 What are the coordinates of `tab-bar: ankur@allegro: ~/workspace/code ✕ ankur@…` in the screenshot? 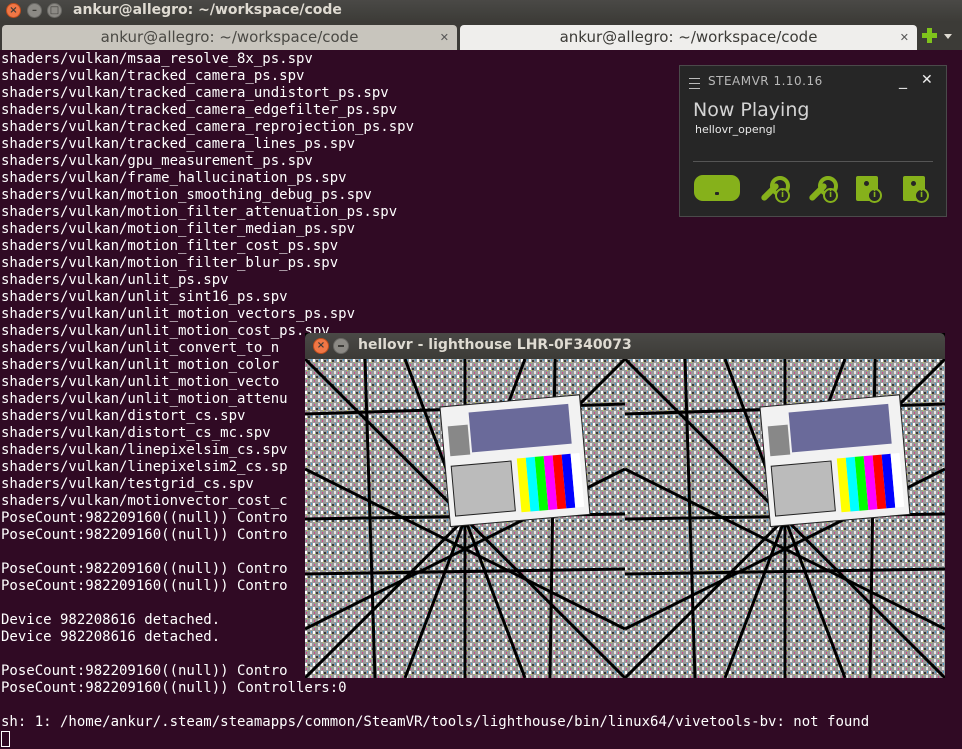 It's located at (481, 36).